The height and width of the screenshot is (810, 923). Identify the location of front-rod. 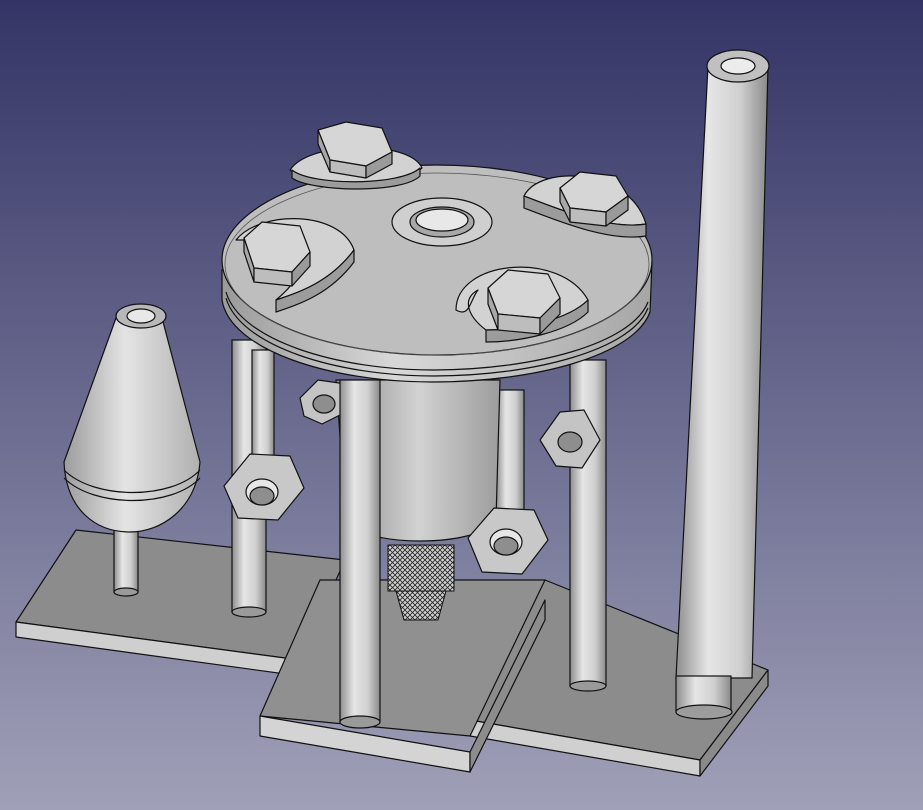
(360, 554).